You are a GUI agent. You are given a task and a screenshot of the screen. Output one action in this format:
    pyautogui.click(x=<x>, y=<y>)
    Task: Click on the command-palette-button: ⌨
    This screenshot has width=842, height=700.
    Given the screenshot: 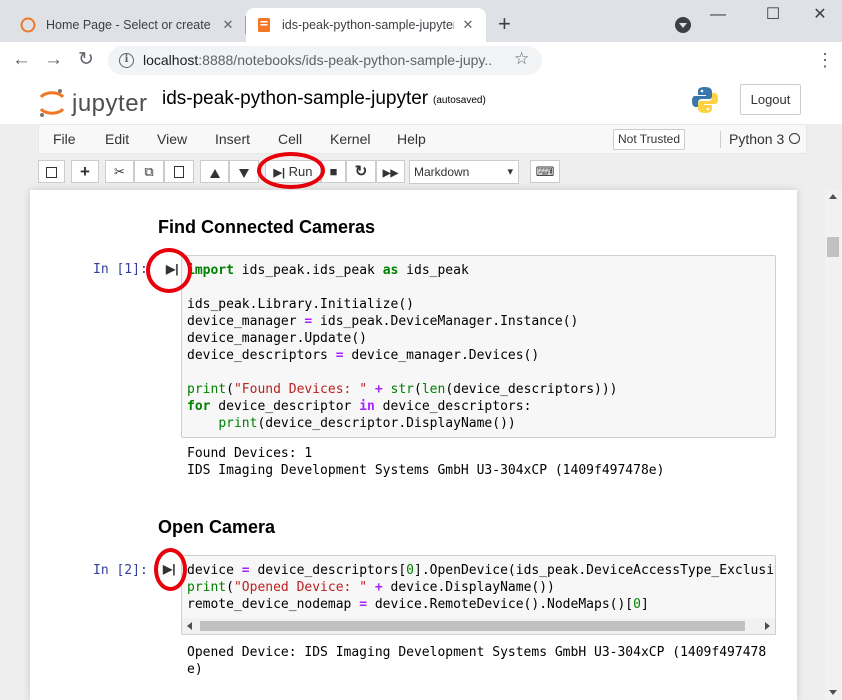 What is the action you would take?
    pyautogui.click(x=545, y=171)
    